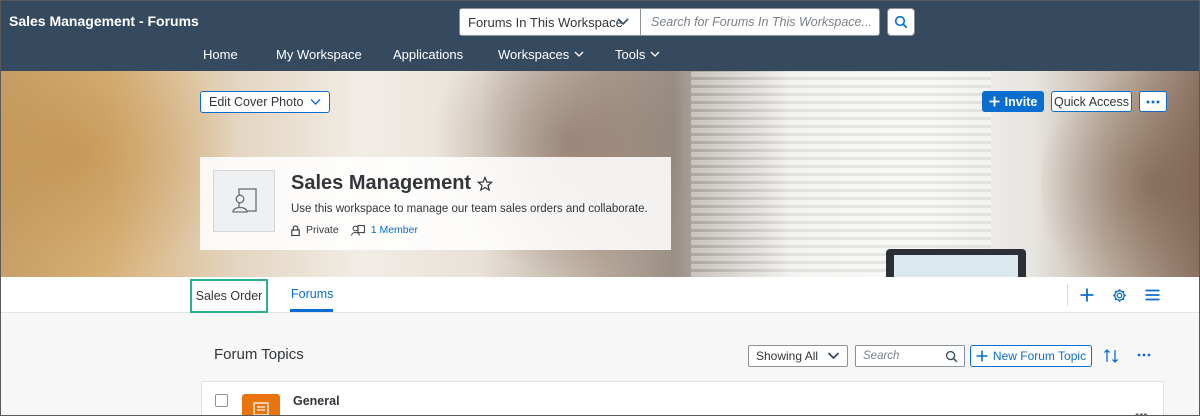 The image size is (1200, 416). What do you see at coordinates (545, 22) in the screenshot?
I see `search-scope-value: Forums In This Workspace` at bounding box center [545, 22].